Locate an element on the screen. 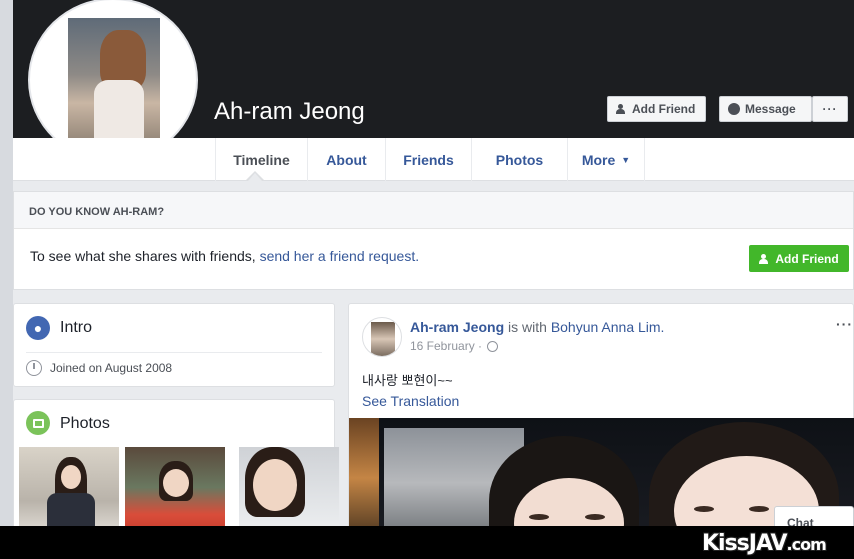 This screenshot has width=854, height=559. post-timestamp: 16 February · is located at coordinates (454, 346).